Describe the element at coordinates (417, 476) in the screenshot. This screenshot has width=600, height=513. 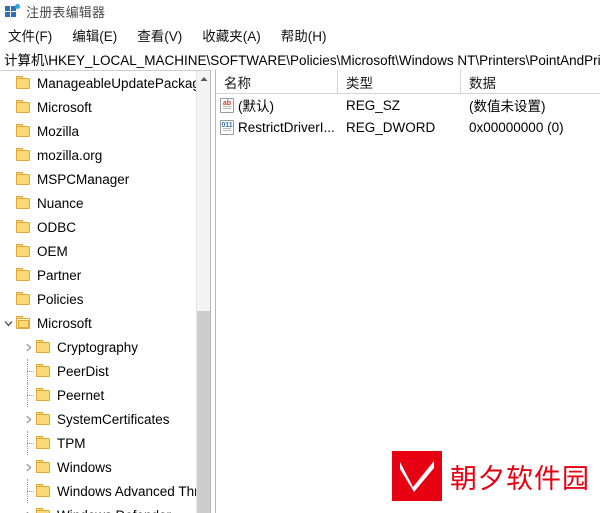
I see `checkmark-icon` at that location.